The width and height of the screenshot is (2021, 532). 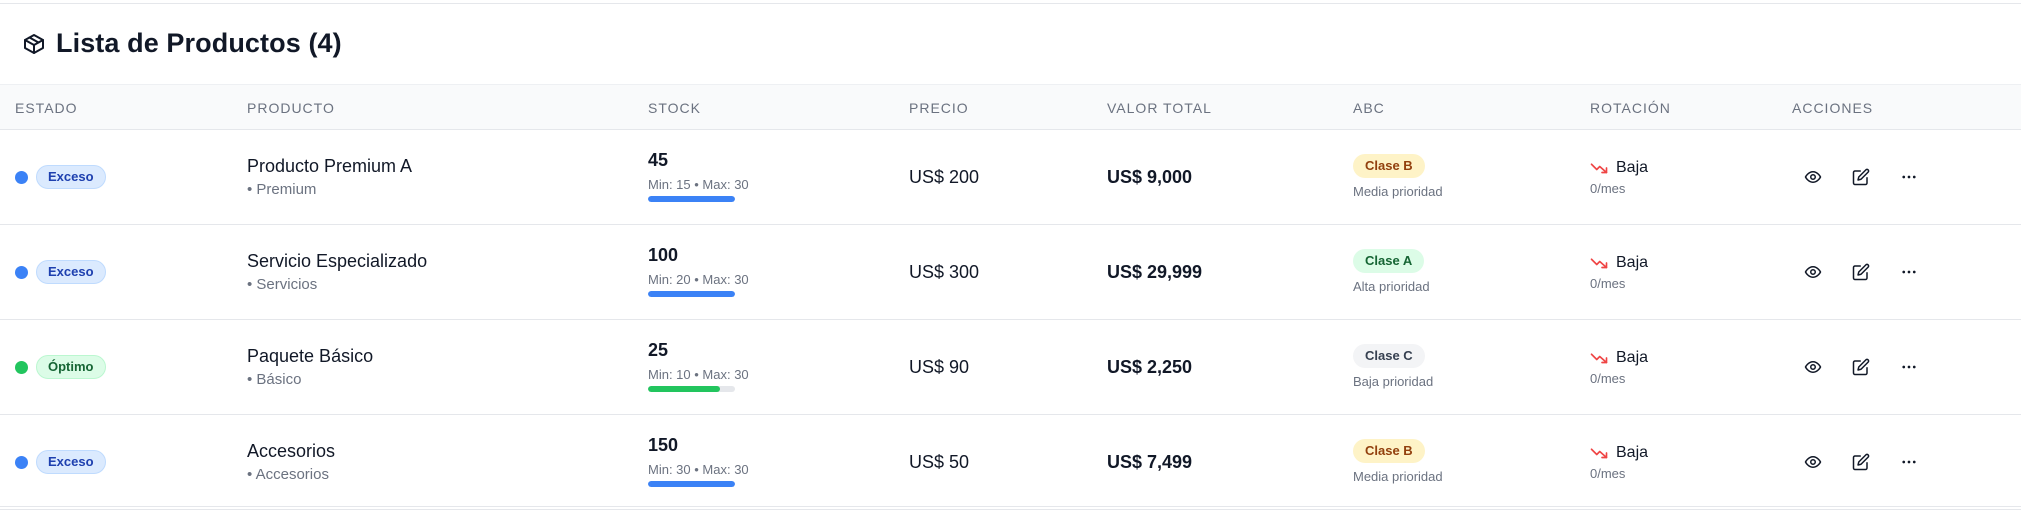 What do you see at coordinates (1150, 177) in the screenshot?
I see `total-value: US$ 9,000` at bounding box center [1150, 177].